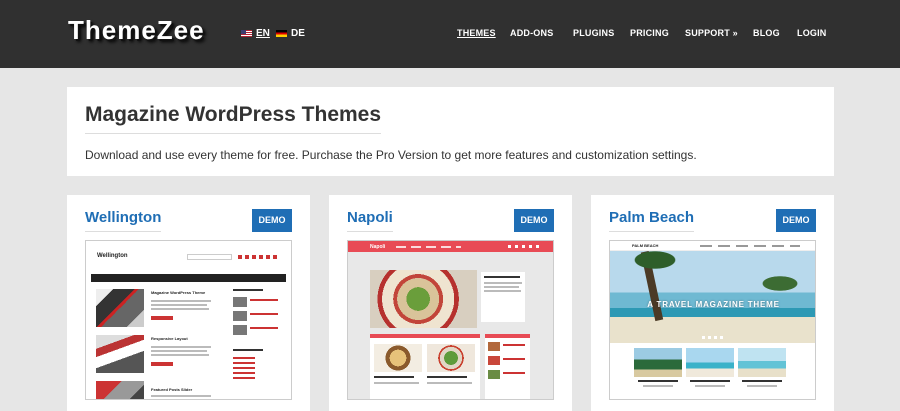 The width and height of the screenshot is (900, 411). What do you see at coordinates (155, 308) in the screenshot?
I see `preview-post: Magazine WordPress Theme` at bounding box center [155, 308].